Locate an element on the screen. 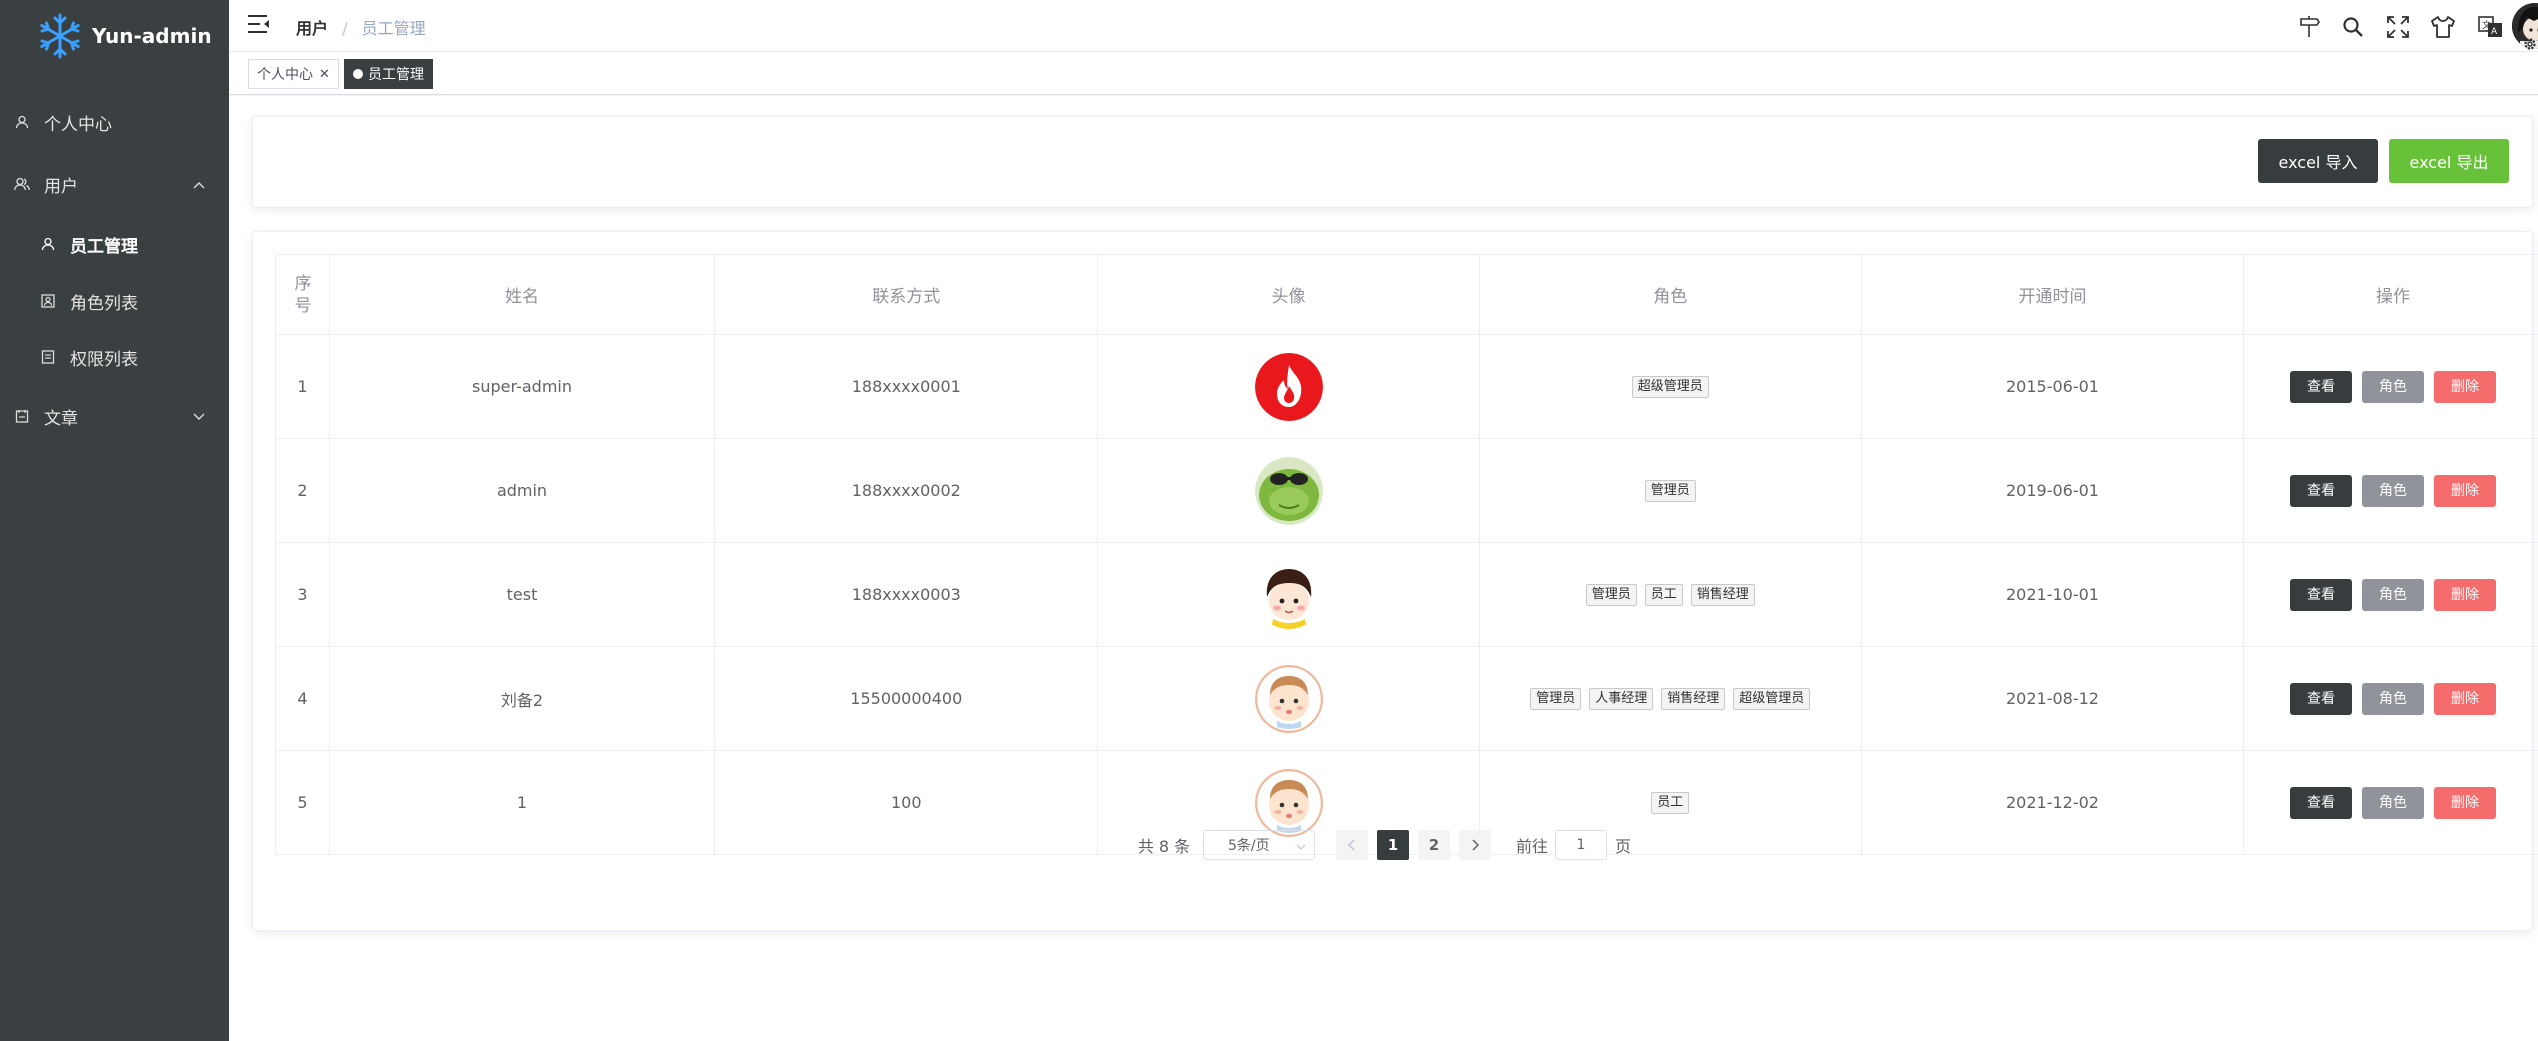 Image resolution: width=2538 pixels, height=1041 pixels. page-size-value: 5条/页 is located at coordinates (1249, 846).